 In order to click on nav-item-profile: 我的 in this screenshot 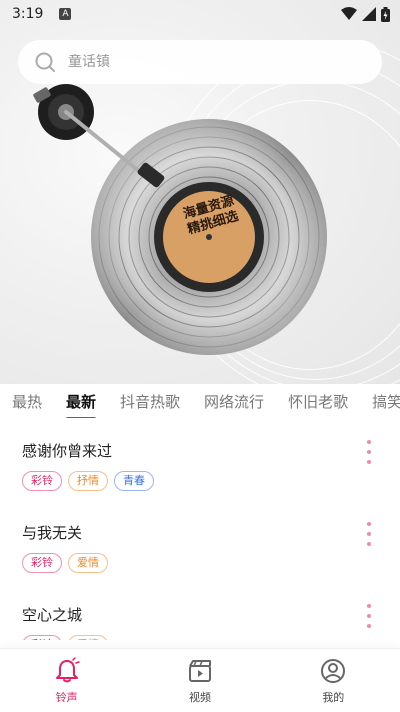, I will do `click(333, 680)`.